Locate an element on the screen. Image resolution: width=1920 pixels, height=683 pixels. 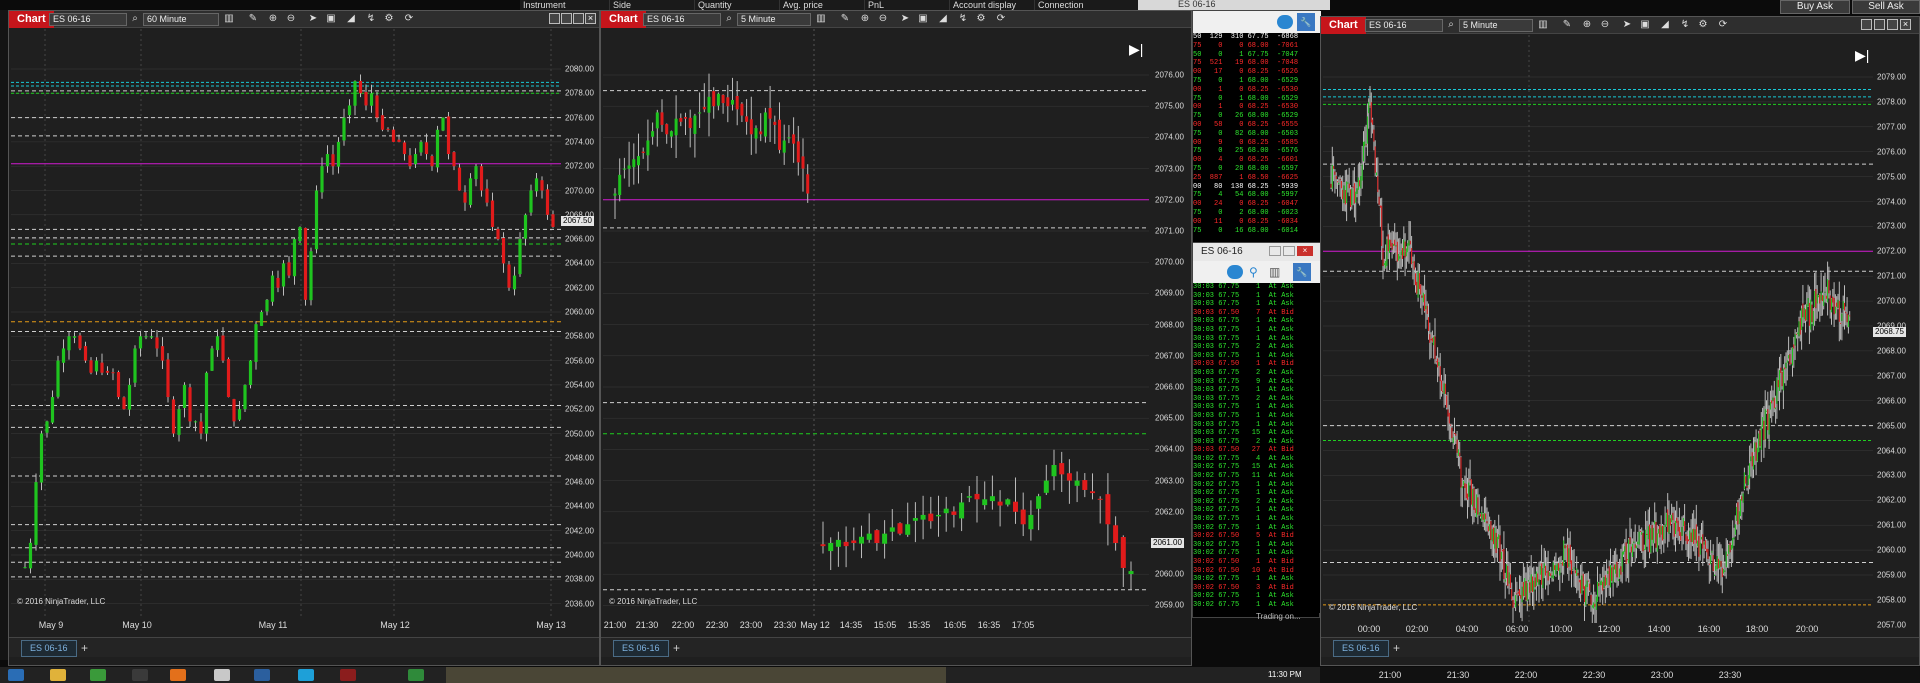
firefox-icon is located at coordinates (178, 675).